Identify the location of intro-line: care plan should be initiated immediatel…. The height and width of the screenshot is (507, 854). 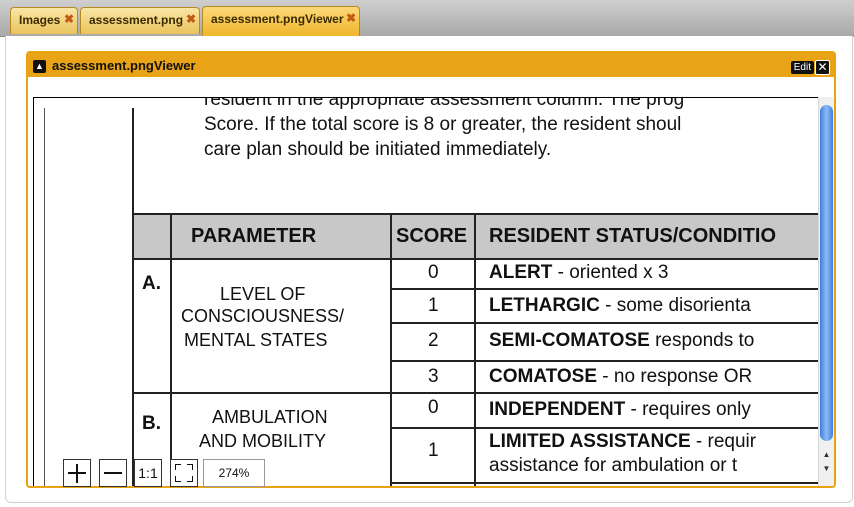
(378, 149).